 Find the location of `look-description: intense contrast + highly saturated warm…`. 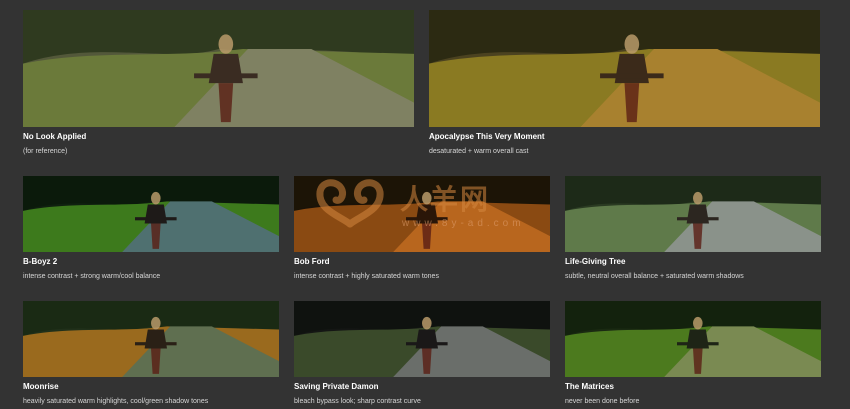

look-description: intense contrast + highly saturated warm… is located at coordinates (366, 276).